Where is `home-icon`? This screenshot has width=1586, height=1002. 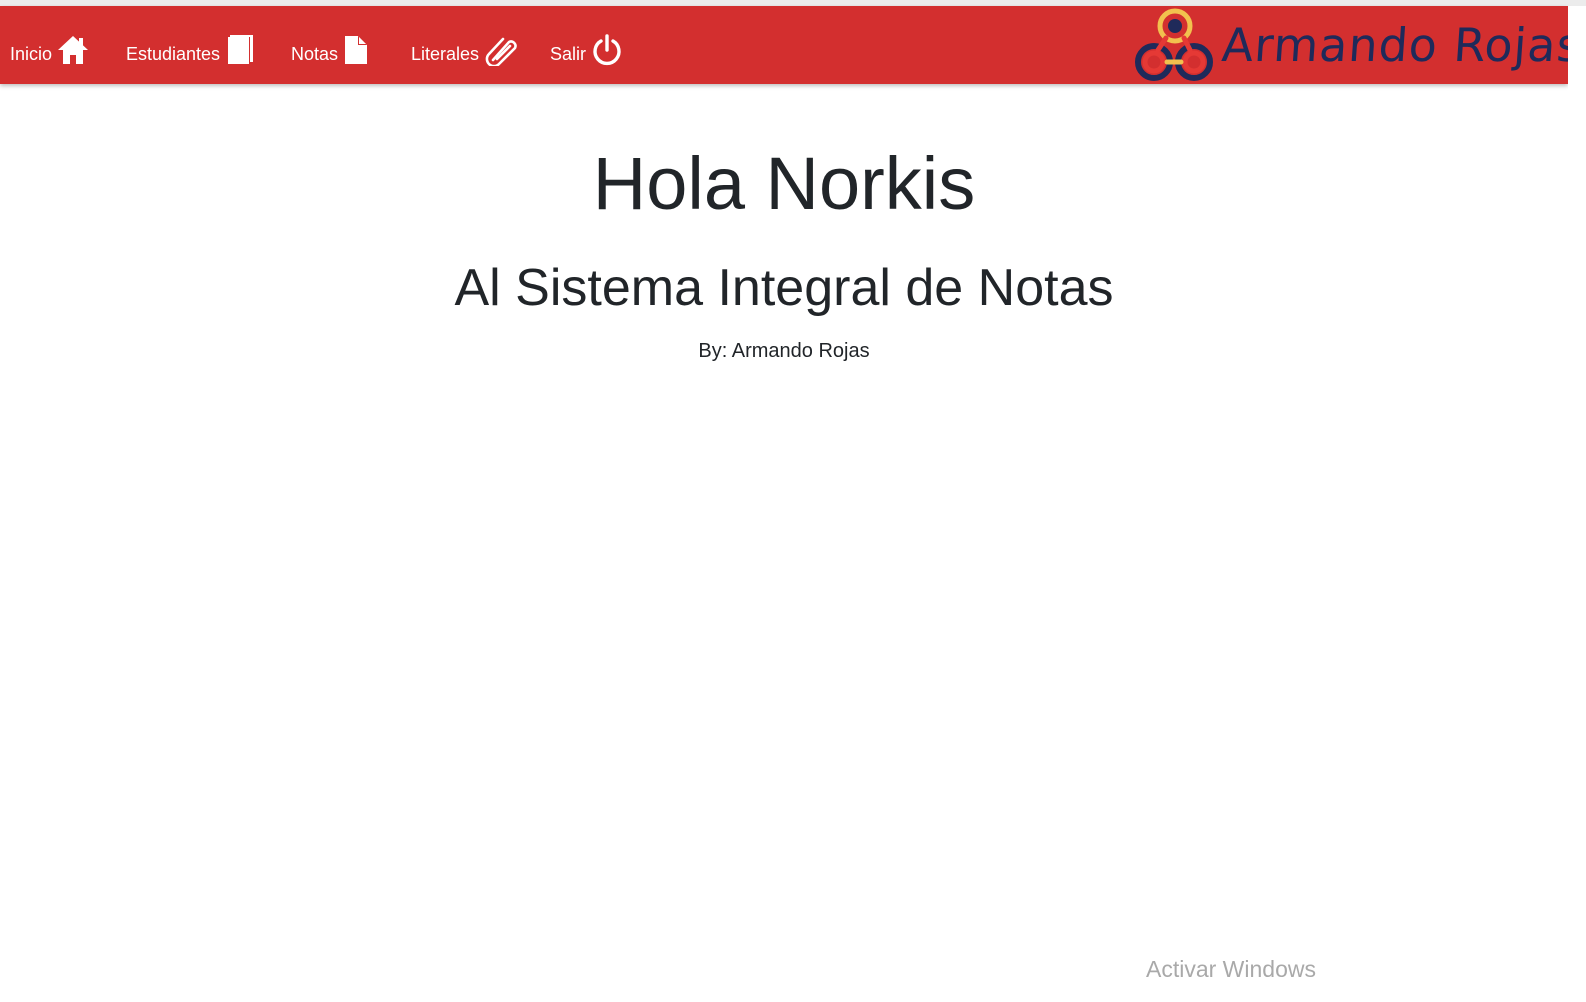
home-icon is located at coordinates (73, 50).